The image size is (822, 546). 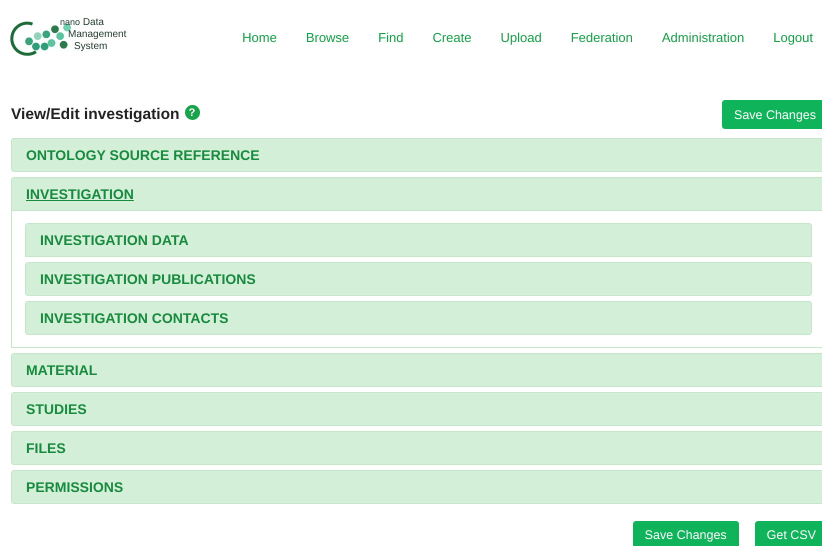 What do you see at coordinates (91, 46) in the screenshot?
I see `logo-text: System` at bounding box center [91, 46].